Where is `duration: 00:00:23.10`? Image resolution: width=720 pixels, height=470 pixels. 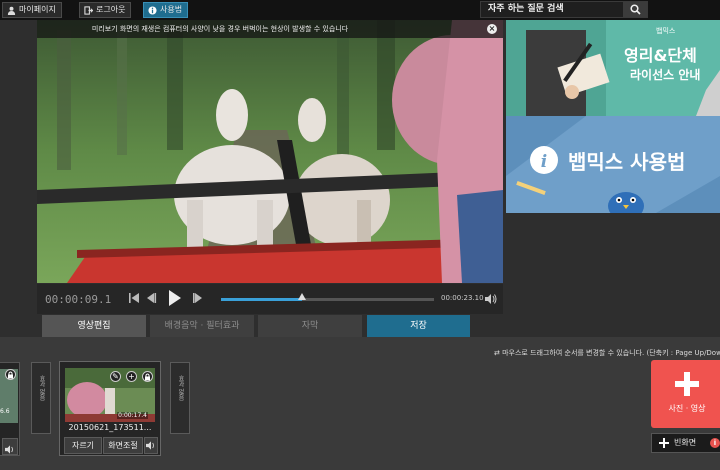
duration: 00:00:23.10 is located at coordinates (462, 298).